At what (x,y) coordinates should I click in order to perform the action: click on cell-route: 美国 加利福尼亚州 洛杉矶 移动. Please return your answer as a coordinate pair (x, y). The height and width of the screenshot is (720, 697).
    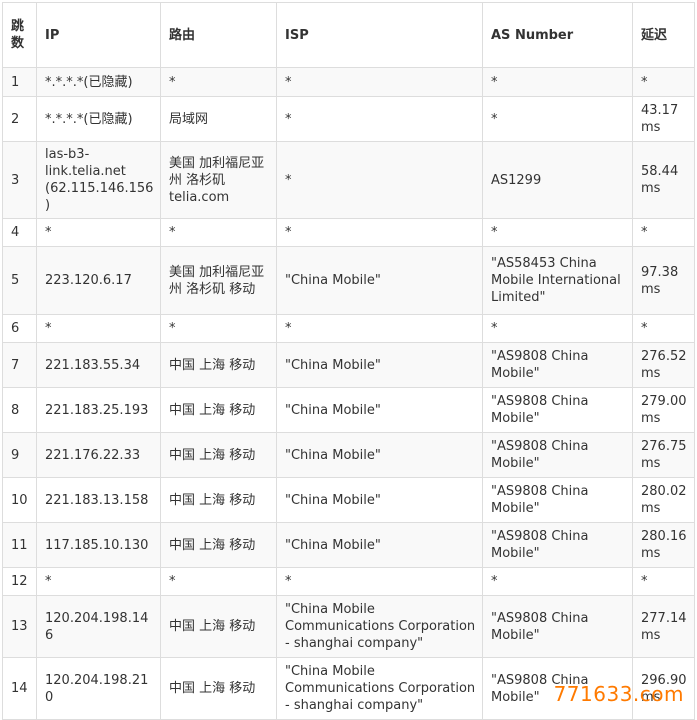
    Looking at the image, I should click on (218, 280).